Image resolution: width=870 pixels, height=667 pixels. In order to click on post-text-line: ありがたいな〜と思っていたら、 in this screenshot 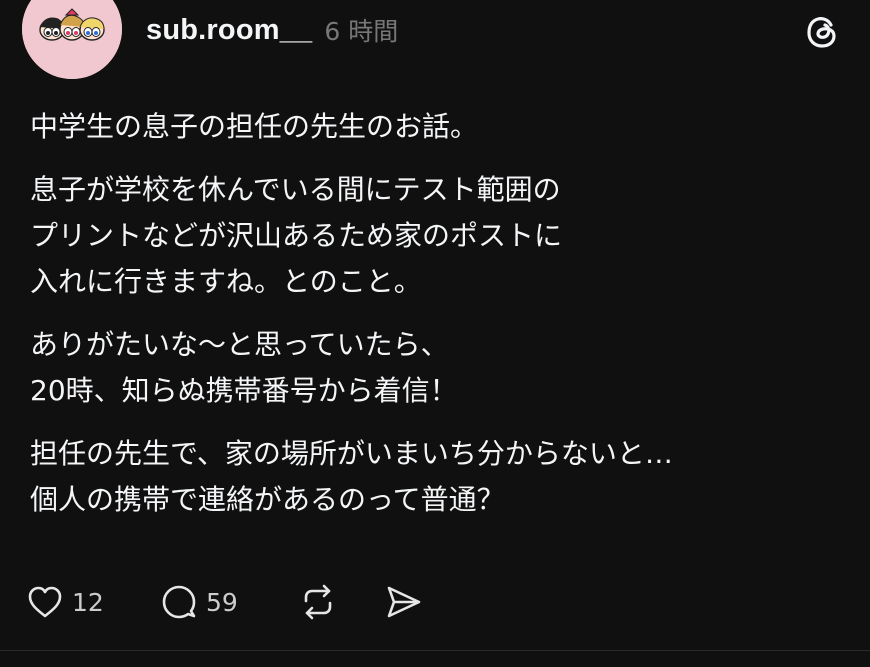, I will do `click(239, 344)`.